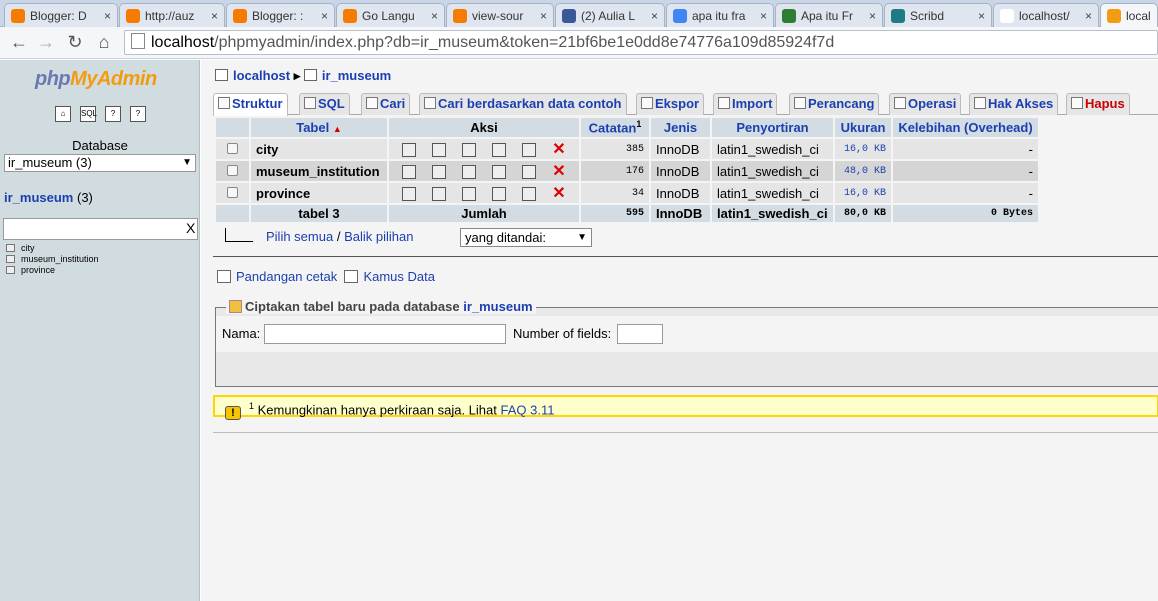 The height and width of the screenshot is (601, 1158). What do you see at coordinates (720, 15) in the screenshot?
I see `browser-tab: apa itu fra ×` at bounding box center [720, 15].